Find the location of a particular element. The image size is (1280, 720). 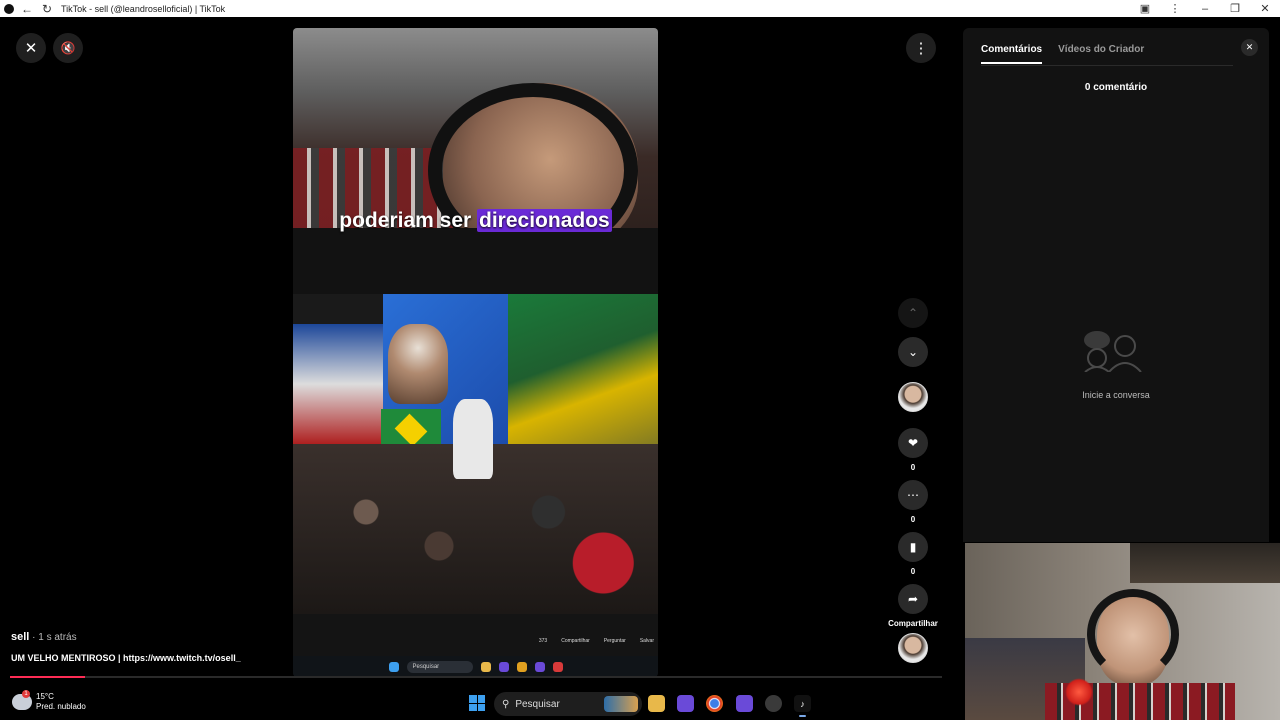

save-button: ▮ is located at coordinates (913, 547).